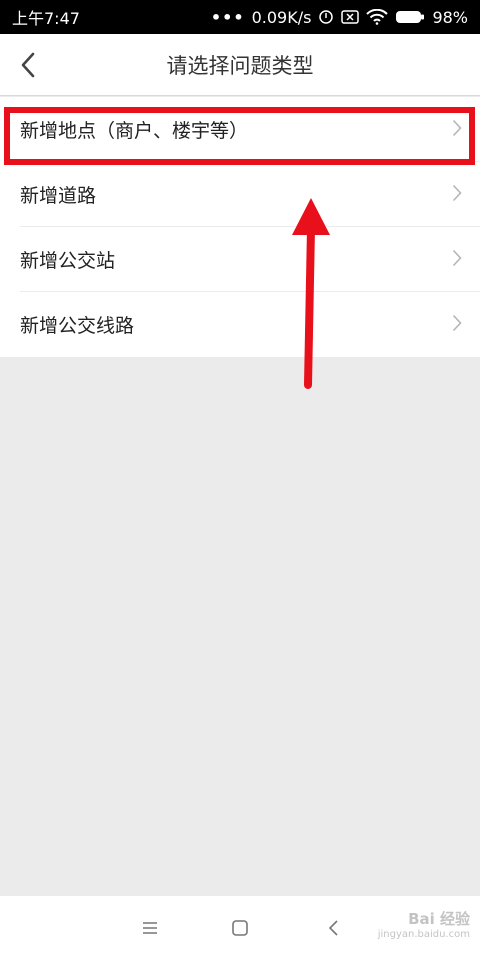 This screenshot has width=480, height=960. I want to click on menu-icon, so click(150, 928).